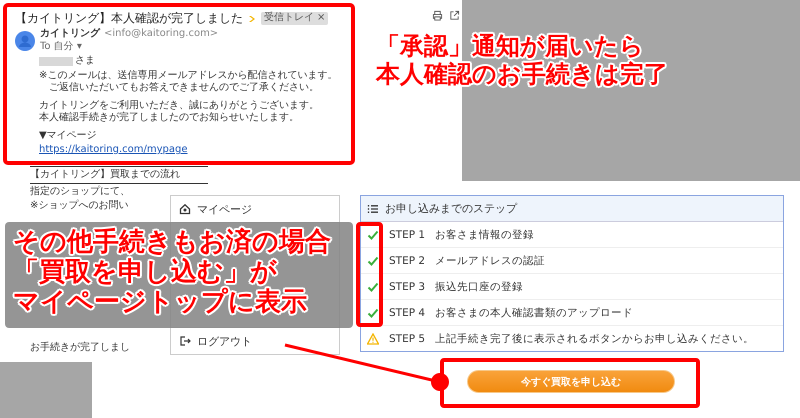 Image resolution: width=800 pixels, height=418 pixels. Describe the element at coordinates (25, 40) in the screenshot. I see `avatar-icon` at that location.